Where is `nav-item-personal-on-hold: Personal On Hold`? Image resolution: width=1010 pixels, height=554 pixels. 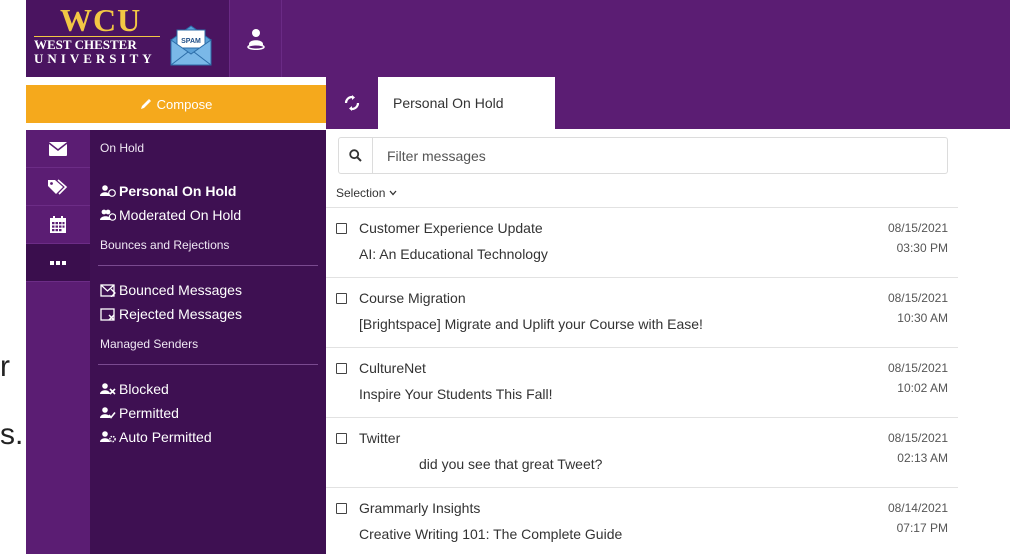
nav-item-personal-on-hold: Personal On Hold is located at coordinates (168, 191).